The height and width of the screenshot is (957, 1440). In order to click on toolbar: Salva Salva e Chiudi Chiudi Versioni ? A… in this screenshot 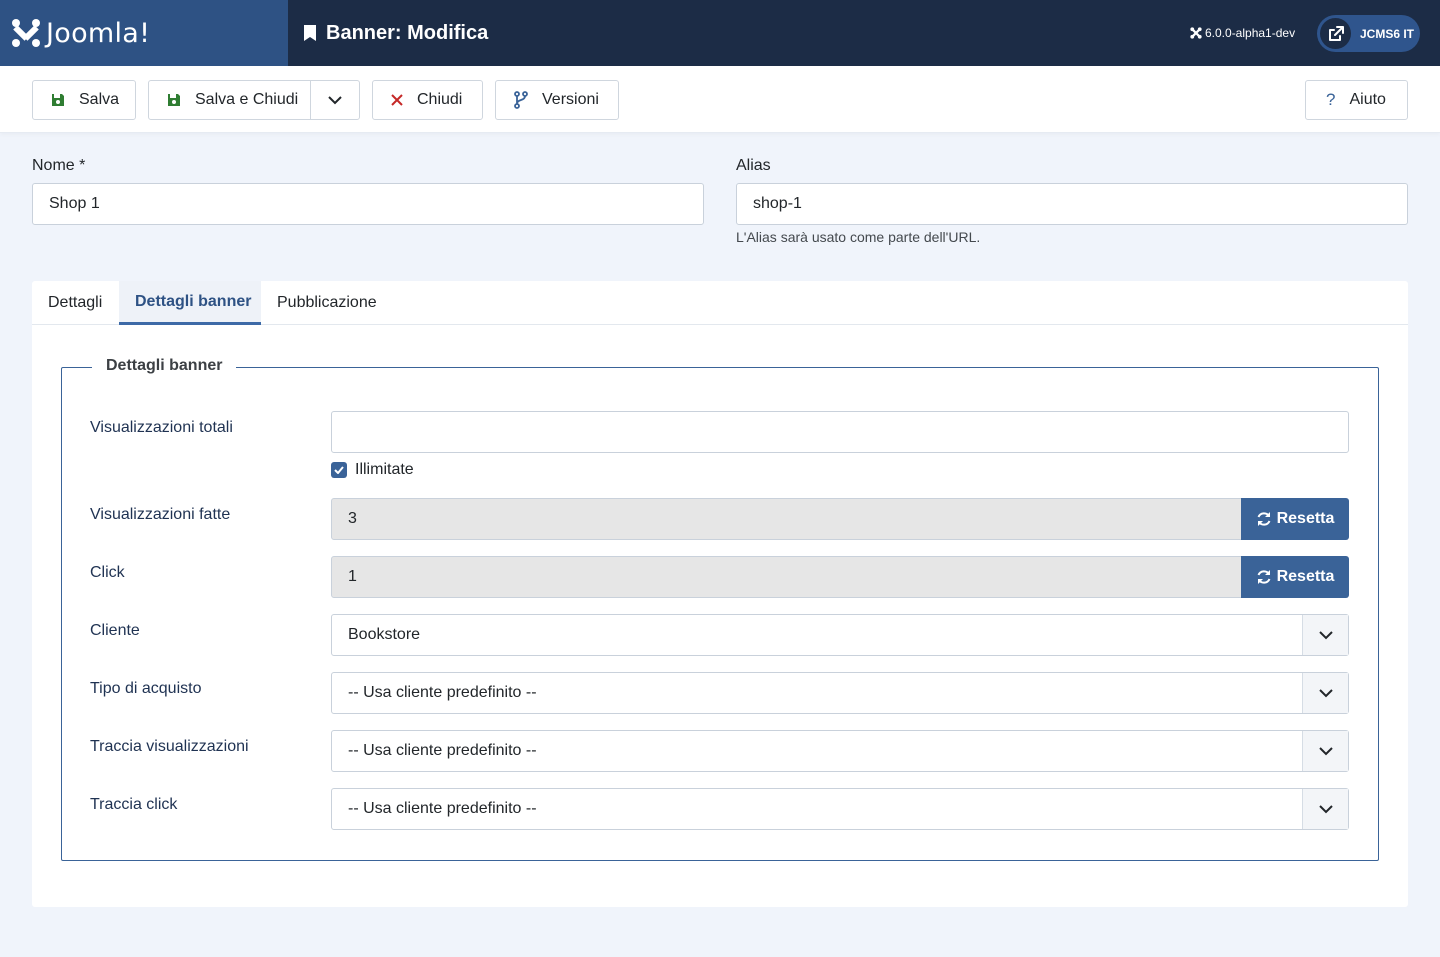, I will do `click(720, 99)`.